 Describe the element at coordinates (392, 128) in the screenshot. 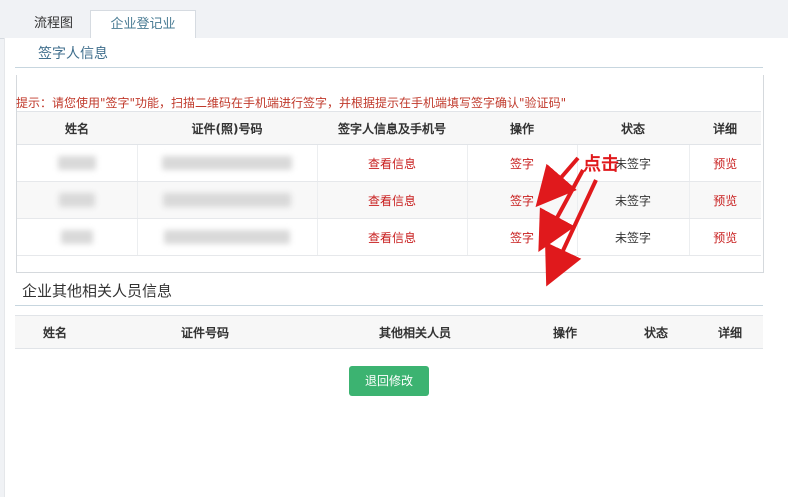

I see `col-signer-info: 签字人信息及手机号` at that location.